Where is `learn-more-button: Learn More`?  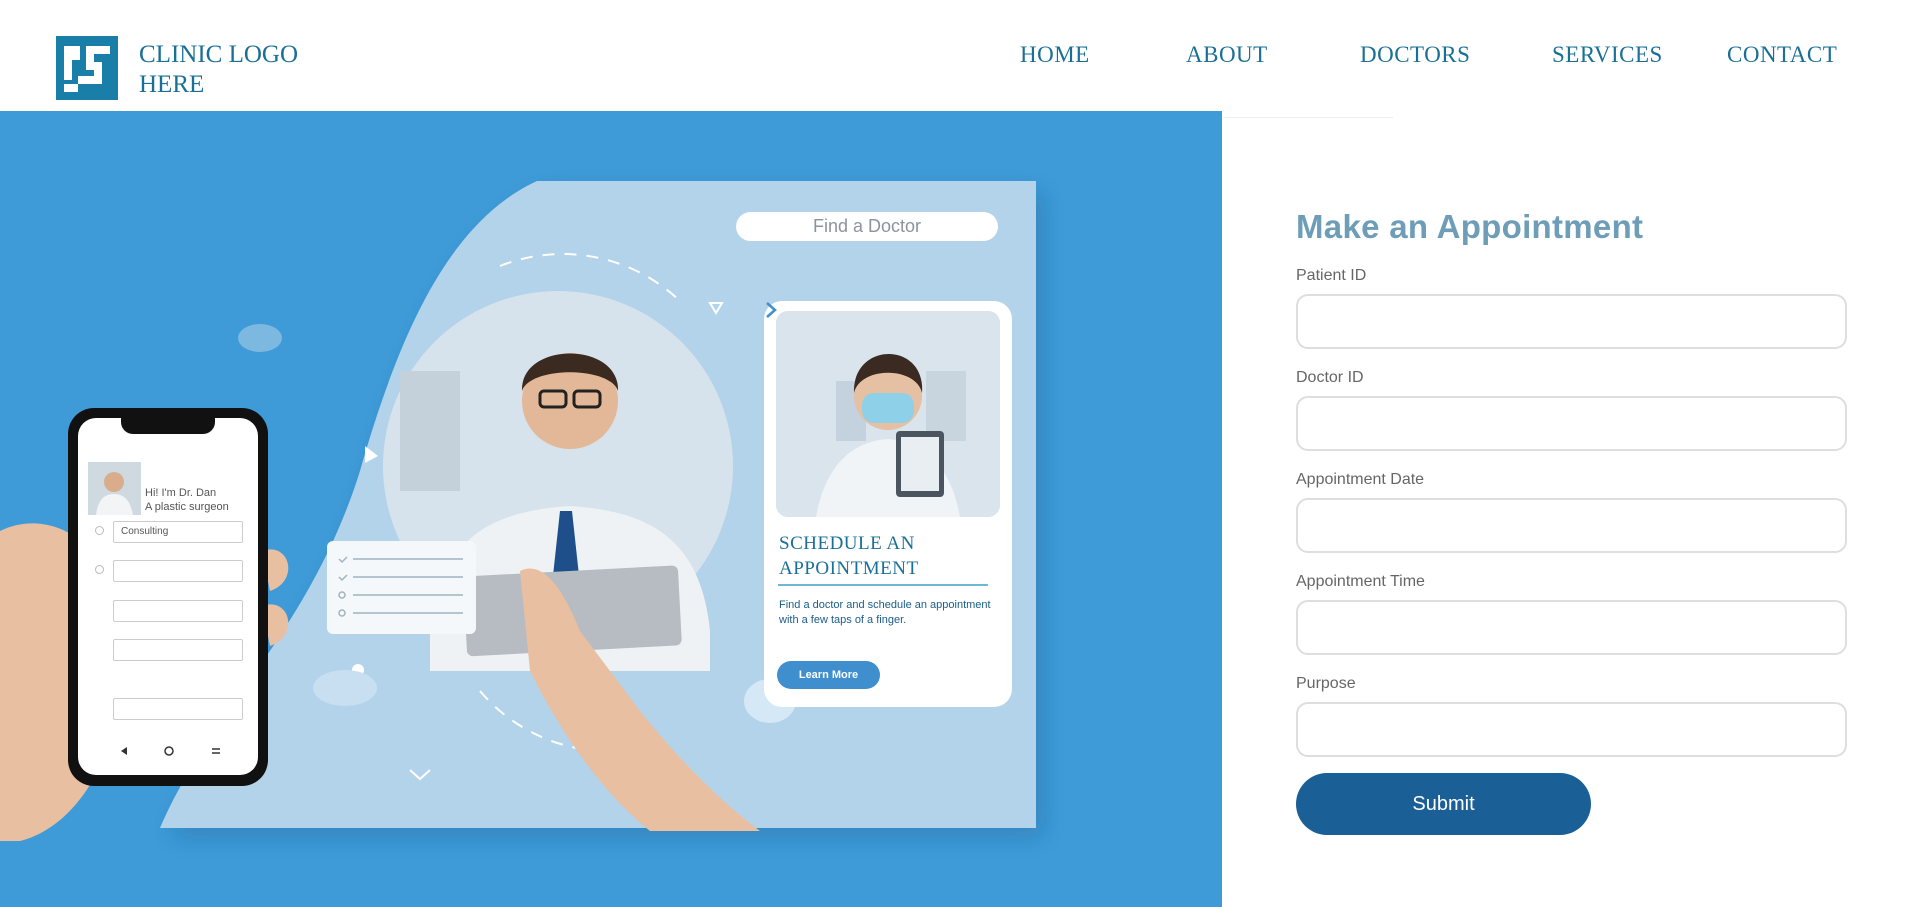 learn-more-button: Learn More is located at coordinates (828, 675).